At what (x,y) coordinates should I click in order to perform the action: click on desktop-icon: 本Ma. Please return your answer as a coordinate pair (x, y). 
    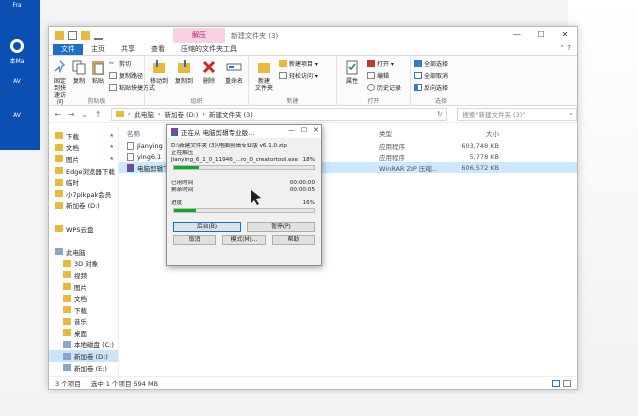
    Looking at the image, I should click on (17, 51).